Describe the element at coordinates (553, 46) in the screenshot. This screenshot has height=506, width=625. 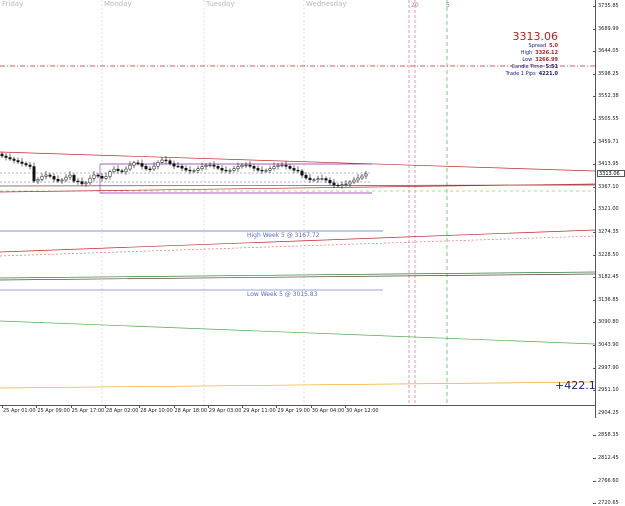
I see `info-value: 5.0` at that location.